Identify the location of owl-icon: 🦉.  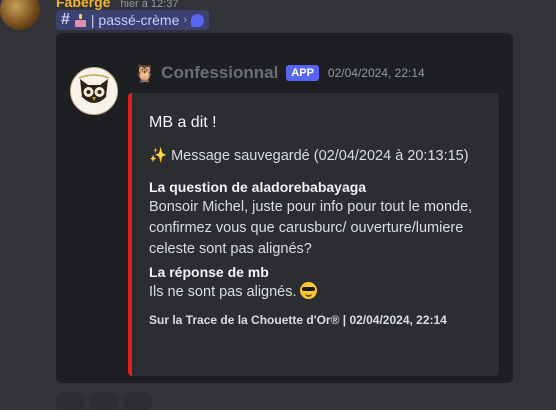
(145, 73).